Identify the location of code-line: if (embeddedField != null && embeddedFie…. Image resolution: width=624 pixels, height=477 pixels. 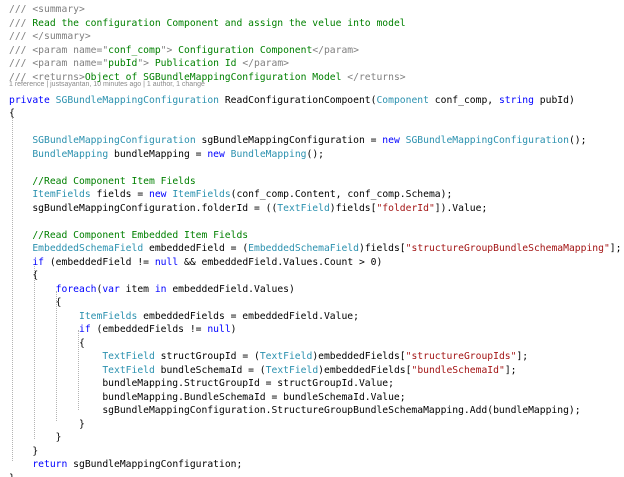
(195, 263).